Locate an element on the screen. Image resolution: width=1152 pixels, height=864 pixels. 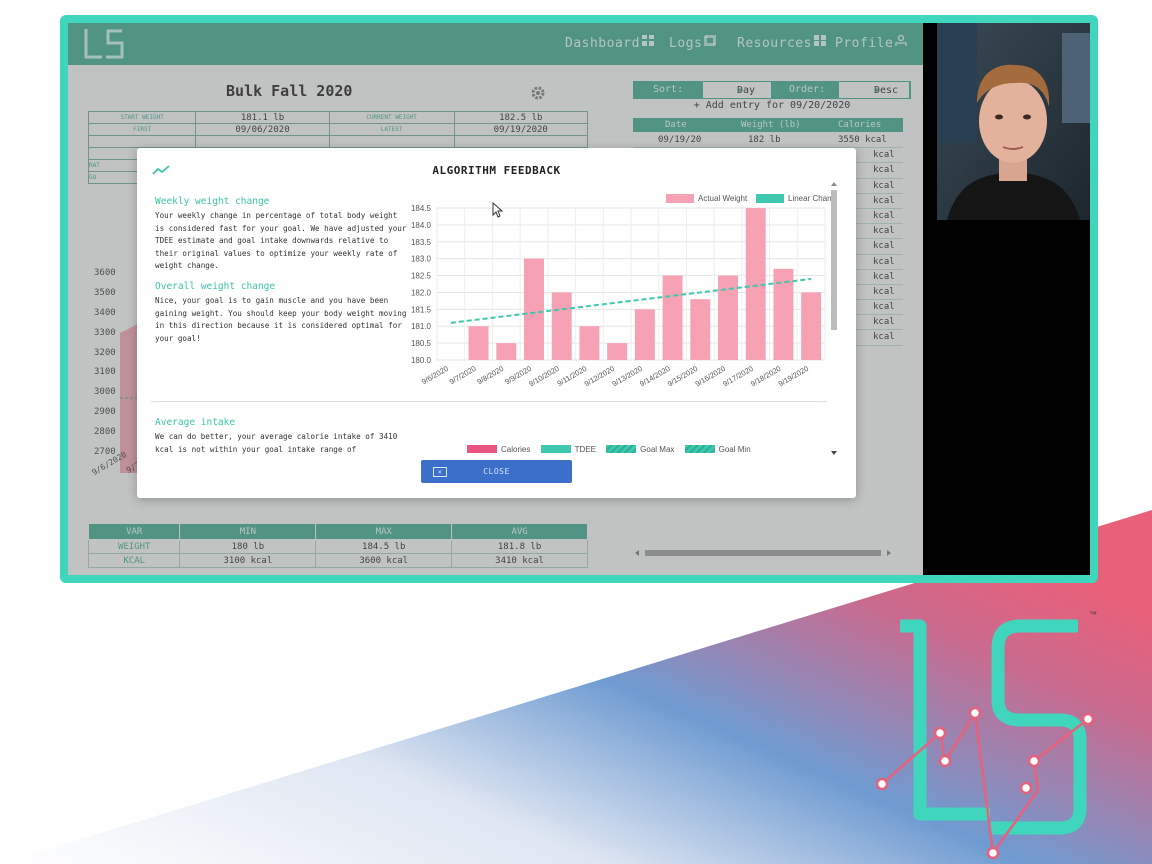
x-tick-label: 9/14/2020 is located at coordinates (654, 376).